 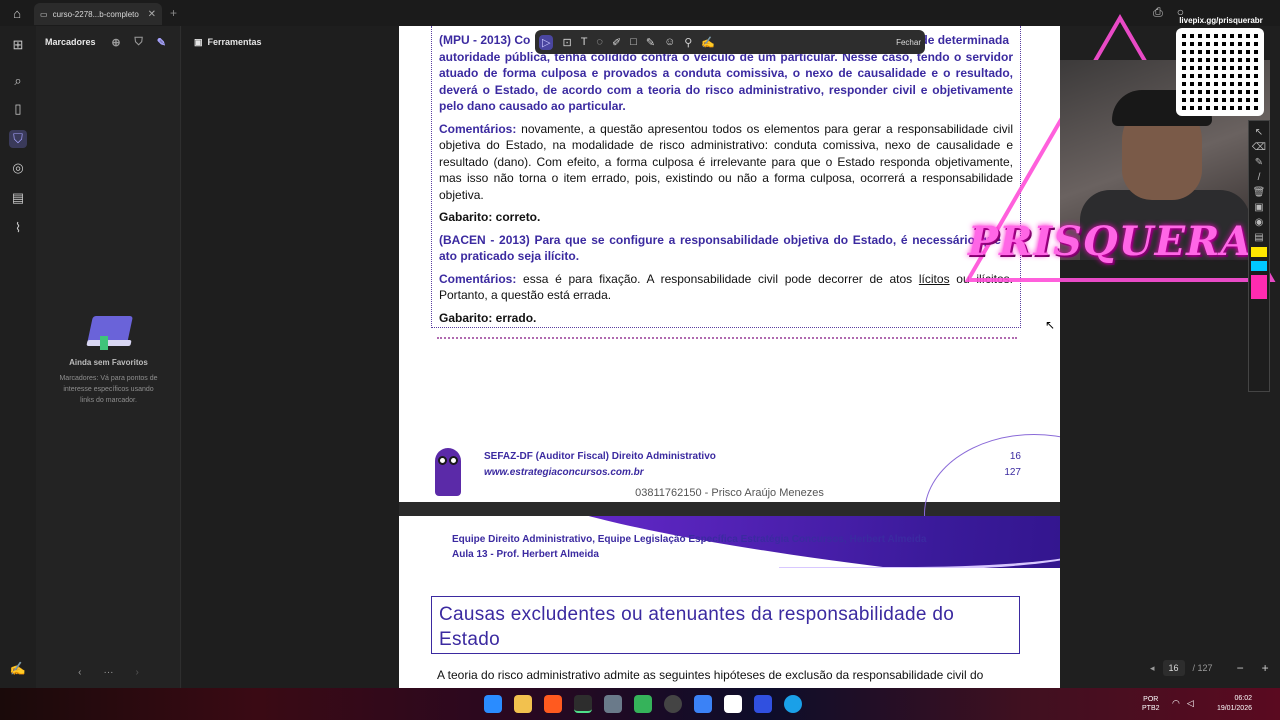 What do you see at coordinates (793, 704) in the screenshot?
I see `edge-browser-icon` at bounding box center [793, 704].